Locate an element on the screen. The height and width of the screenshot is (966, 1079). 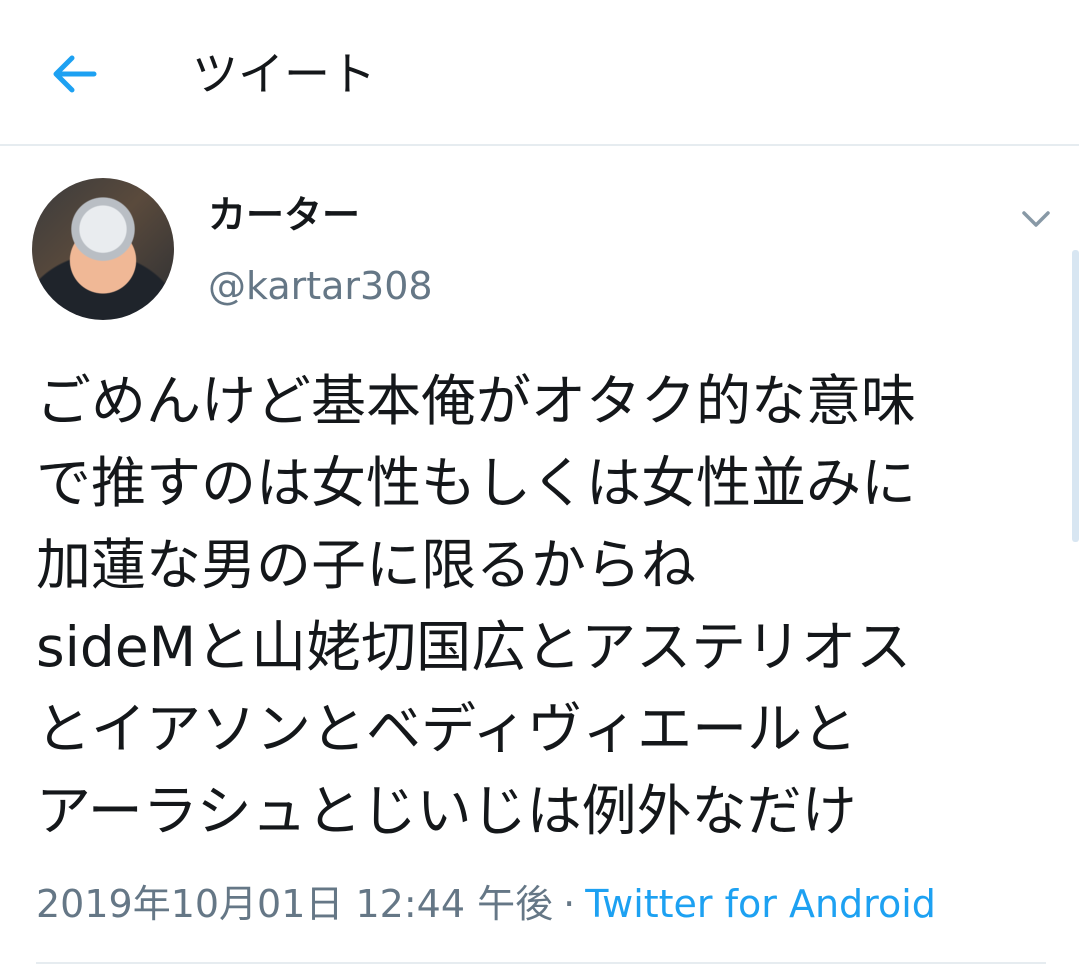
tweet-menu-button is located at coordinates (1036, 219).